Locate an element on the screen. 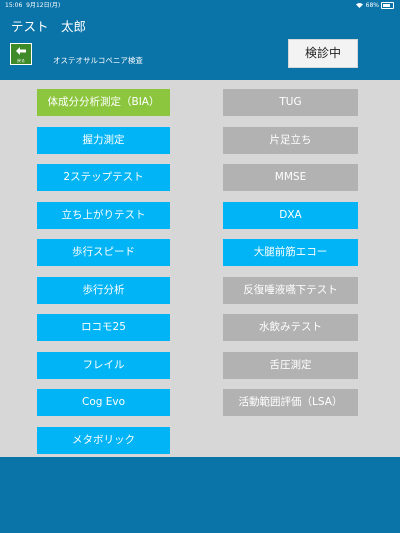  status-bar: 15:06 9月12日(月) 68% is located at coordinates (200, 6).